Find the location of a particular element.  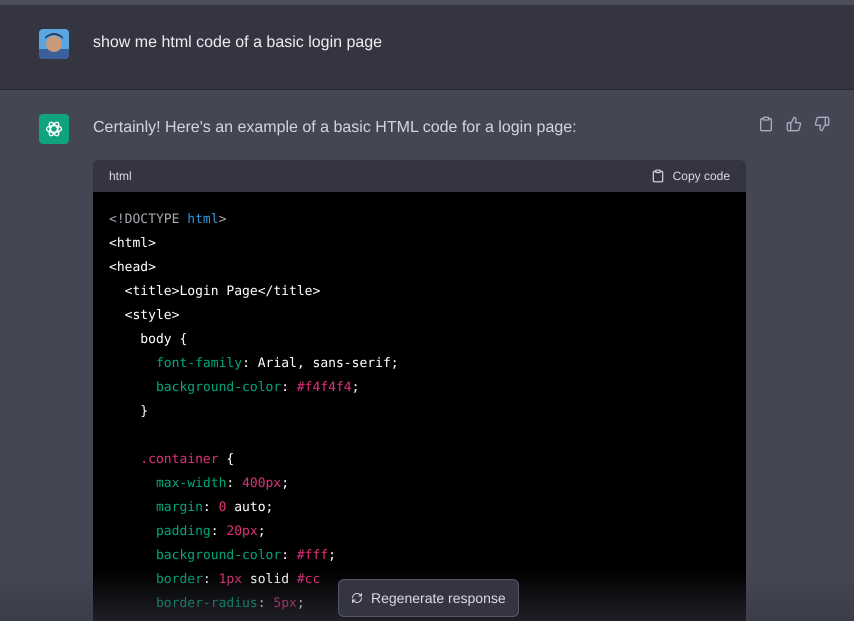

refresh-icon is located at coordinates (357, 598).